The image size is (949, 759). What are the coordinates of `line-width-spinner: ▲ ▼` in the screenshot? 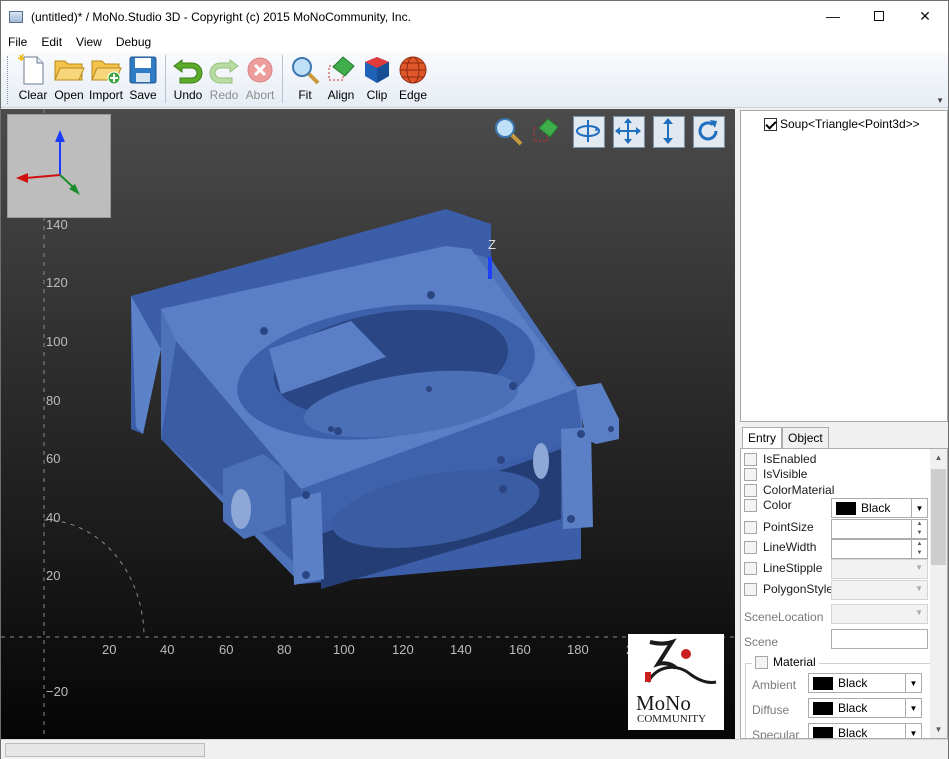 It's located at (919, 549).